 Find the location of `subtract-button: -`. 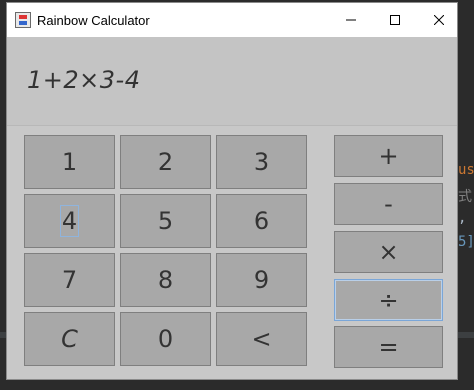

subtract-button: - is located at coordinates (388, 204).